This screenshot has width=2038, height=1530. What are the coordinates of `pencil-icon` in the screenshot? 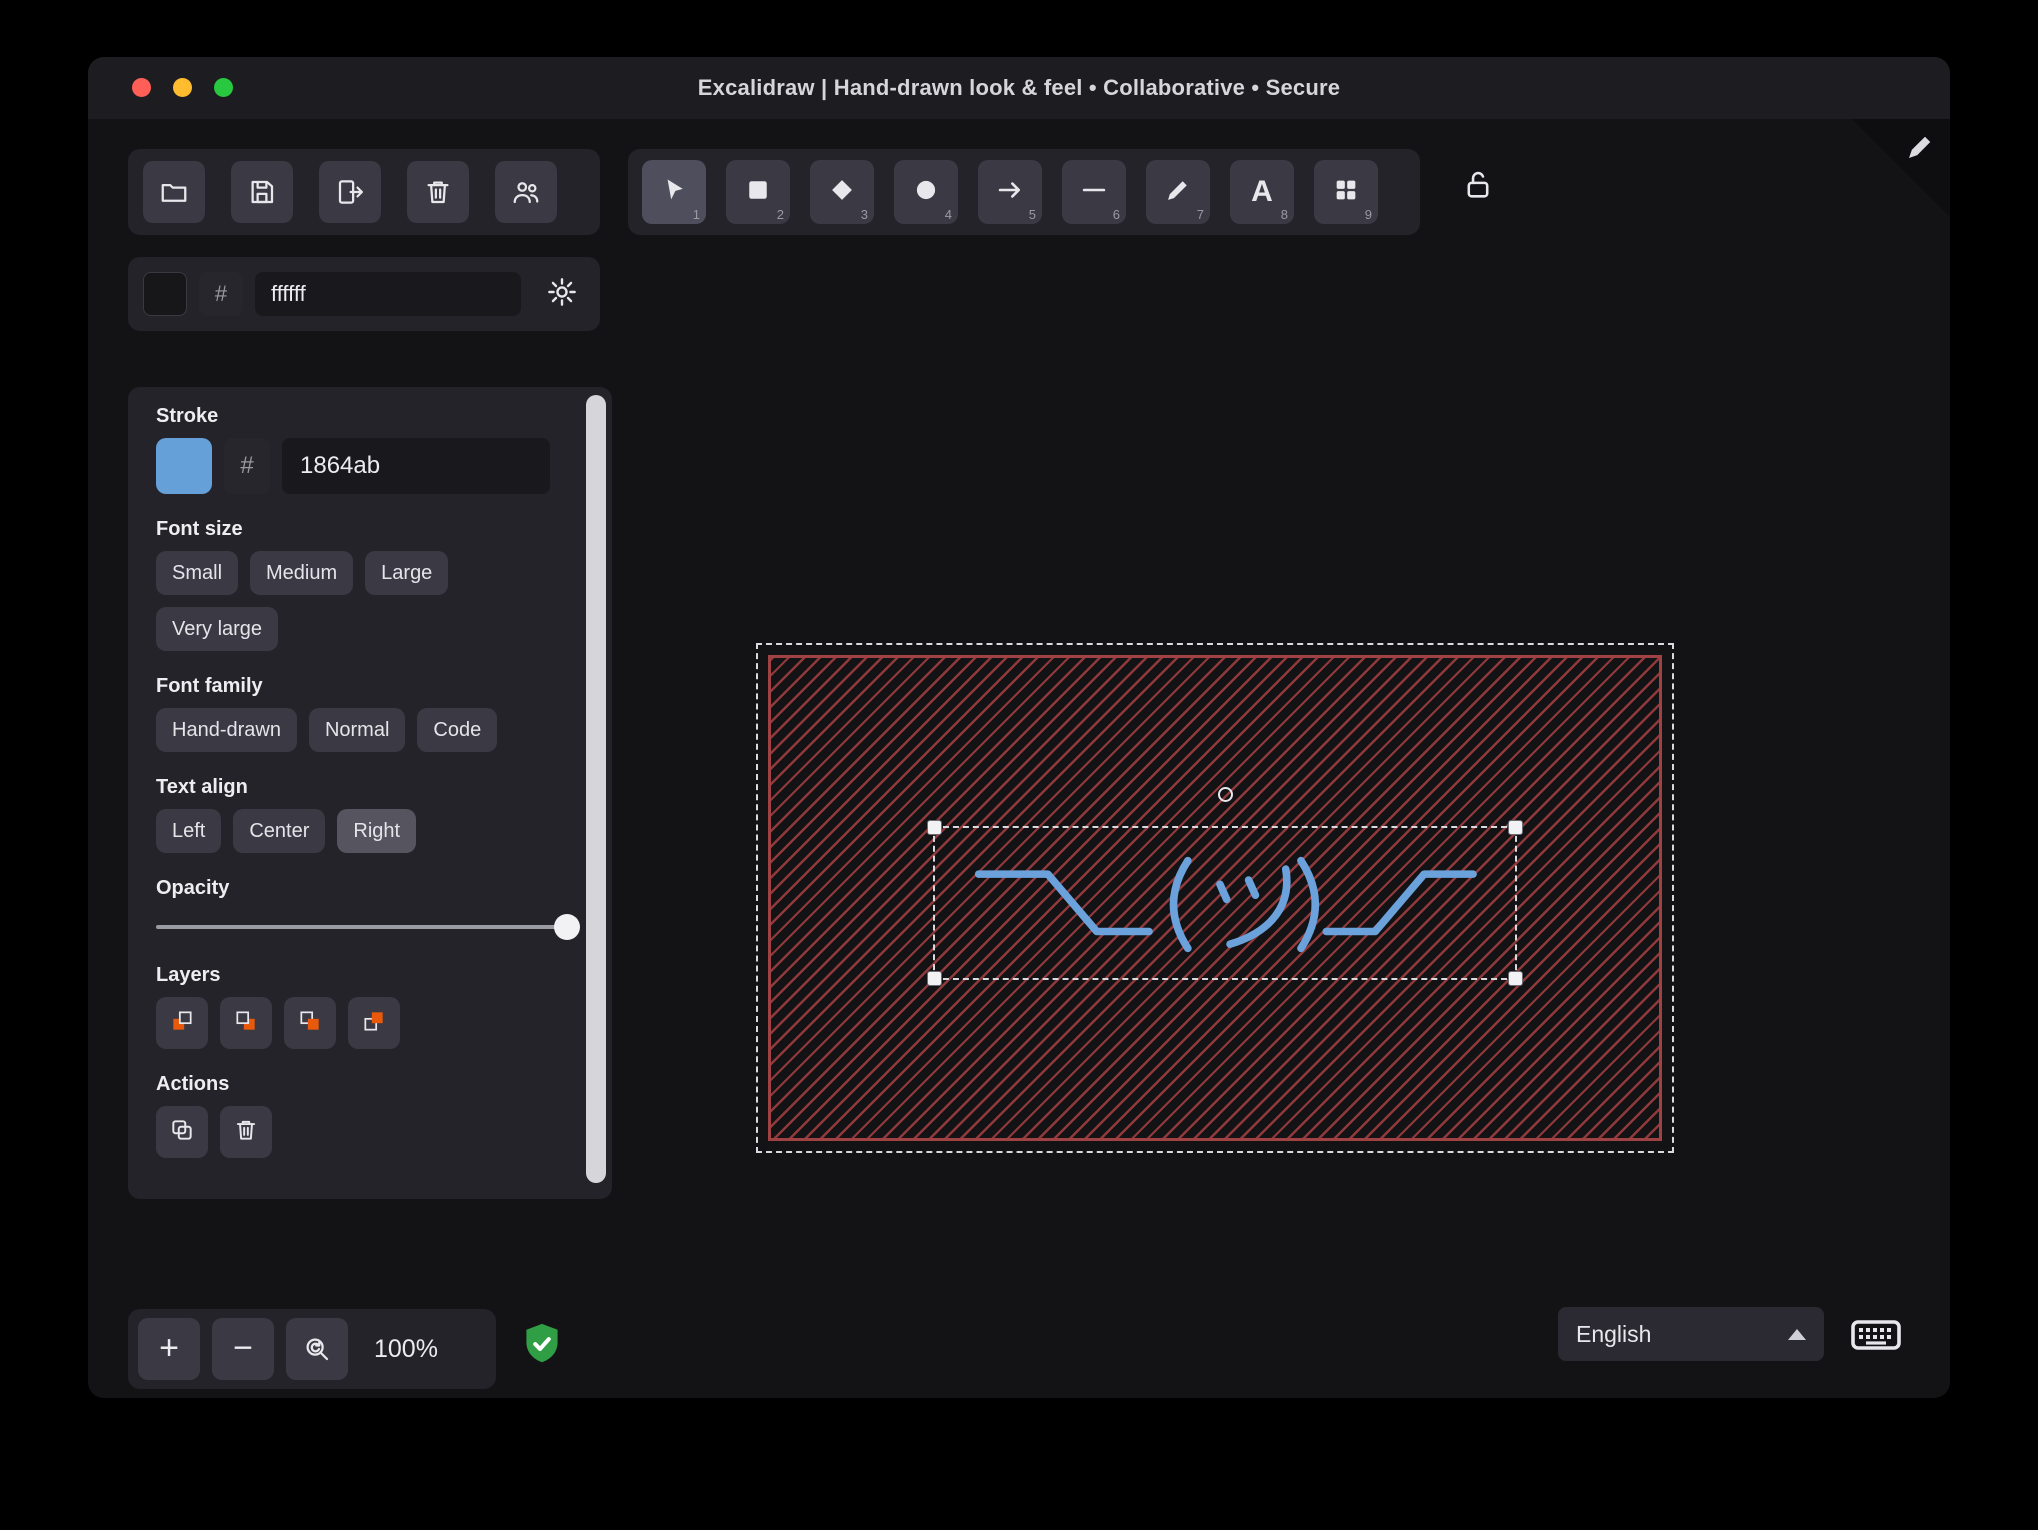 It's located at (1178, 192).